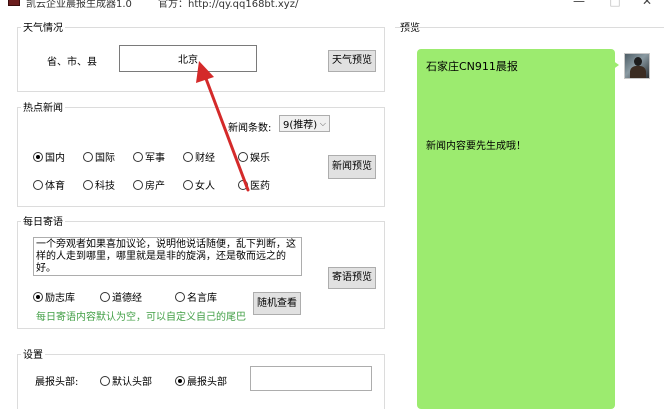  Describe the element at coordinates (226, 133) in the screenshot. I see `arrow-shaft` at that location.